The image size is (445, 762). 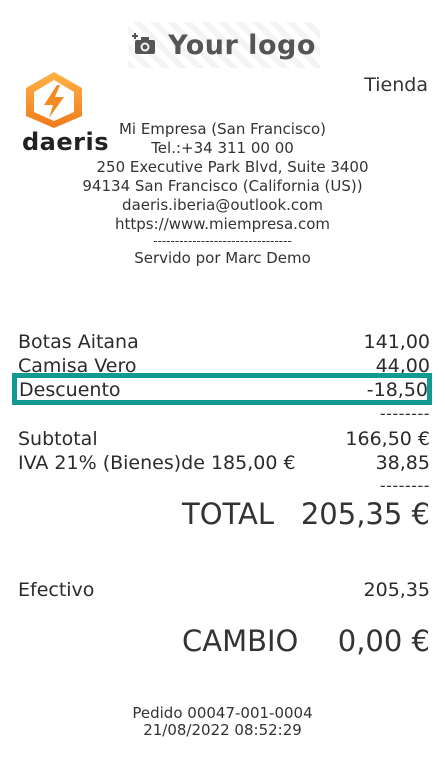 I want to click on change-label: CAMBIO, so click(x=240, y=641).